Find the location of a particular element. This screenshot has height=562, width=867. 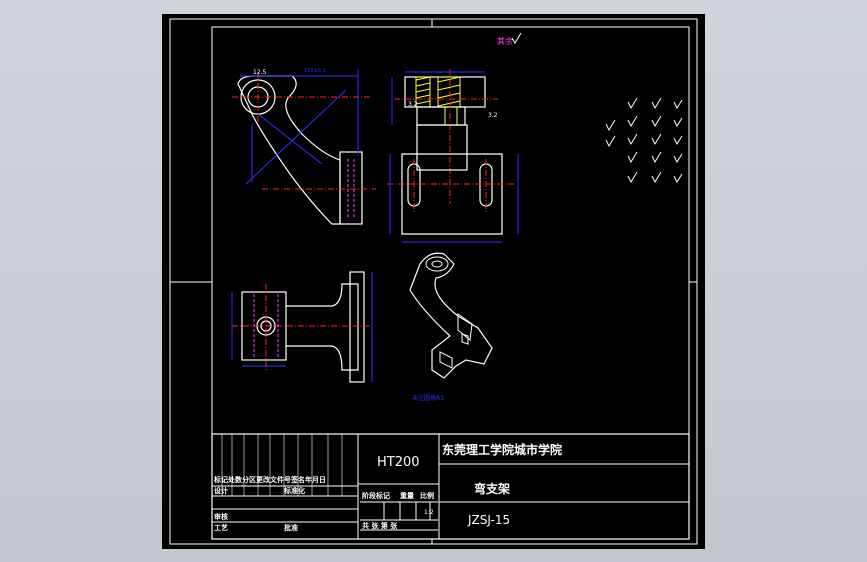

roughness-note: 其余 is located at coordinates (505, 41).